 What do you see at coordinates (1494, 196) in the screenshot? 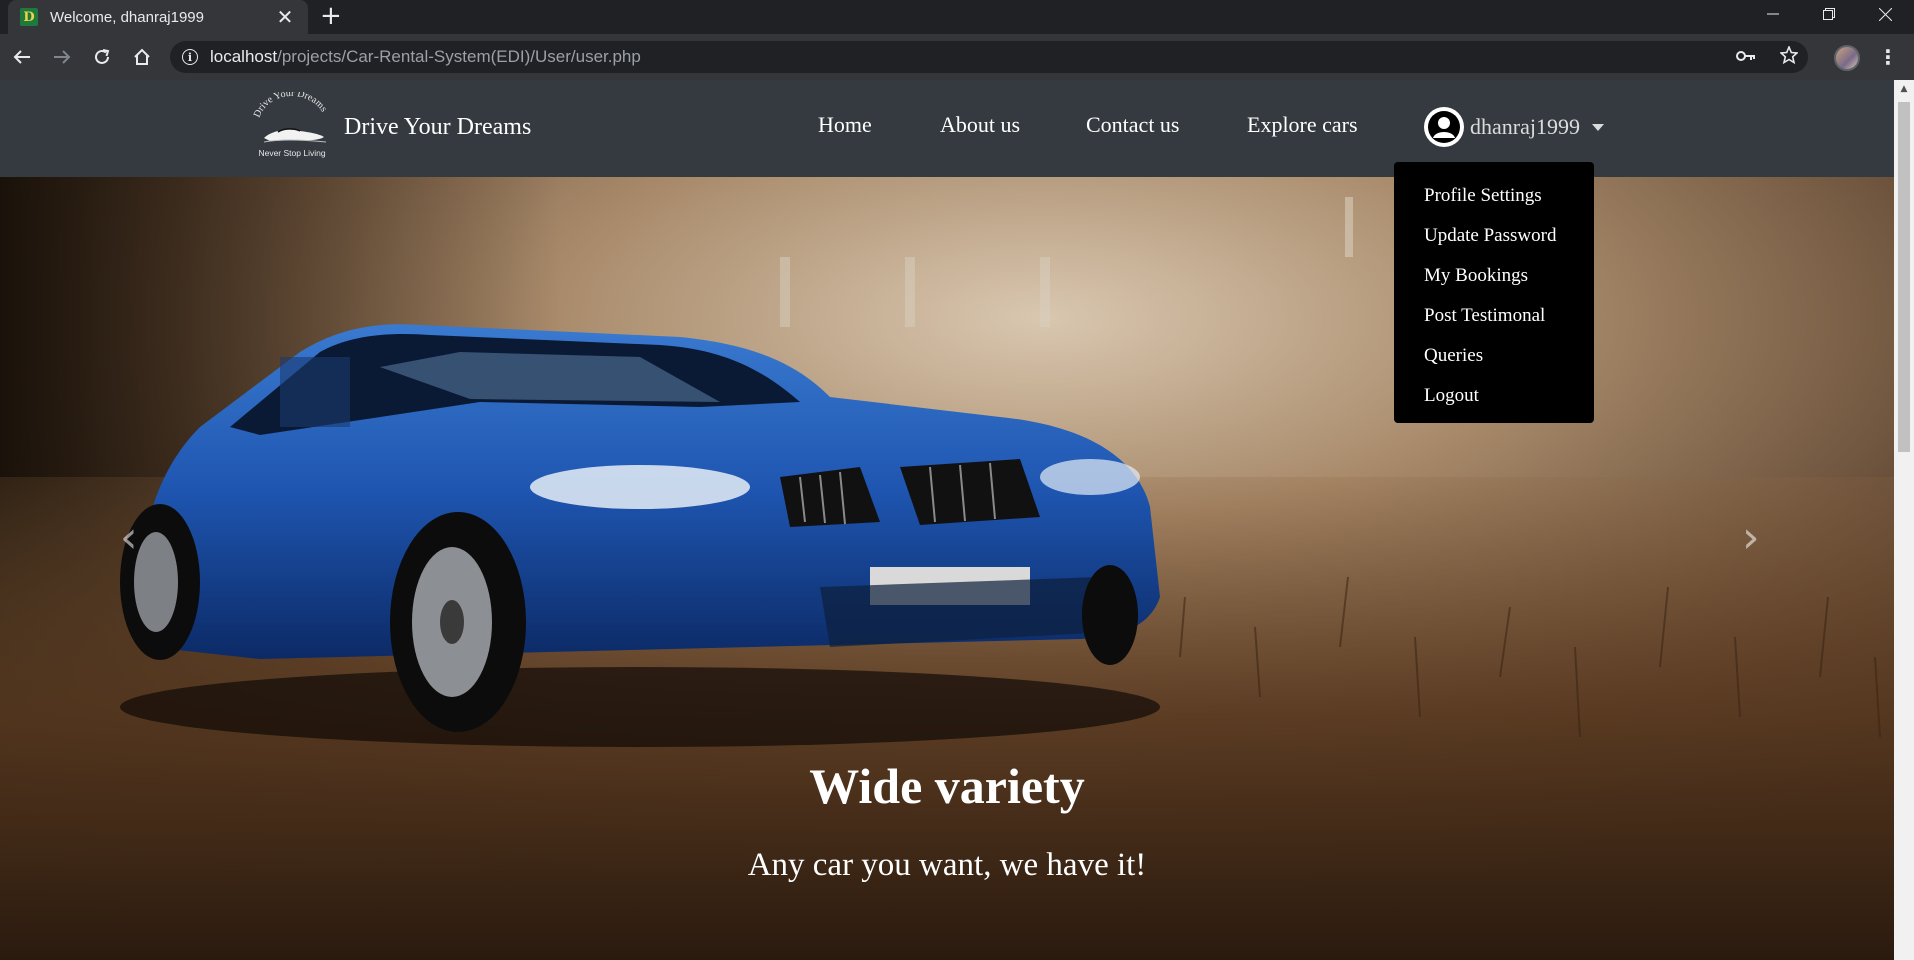
I see `menu-item-profile-settings: Profile Settings` at bounding box center [1494, 196].